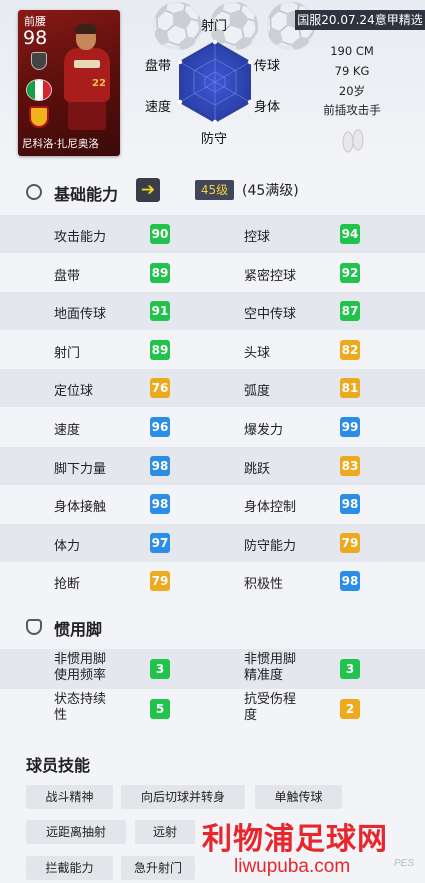 Image resolution: width=425 pixels, height=883 pixels. I want to click on stat-label: 头球, so click(257, 353).